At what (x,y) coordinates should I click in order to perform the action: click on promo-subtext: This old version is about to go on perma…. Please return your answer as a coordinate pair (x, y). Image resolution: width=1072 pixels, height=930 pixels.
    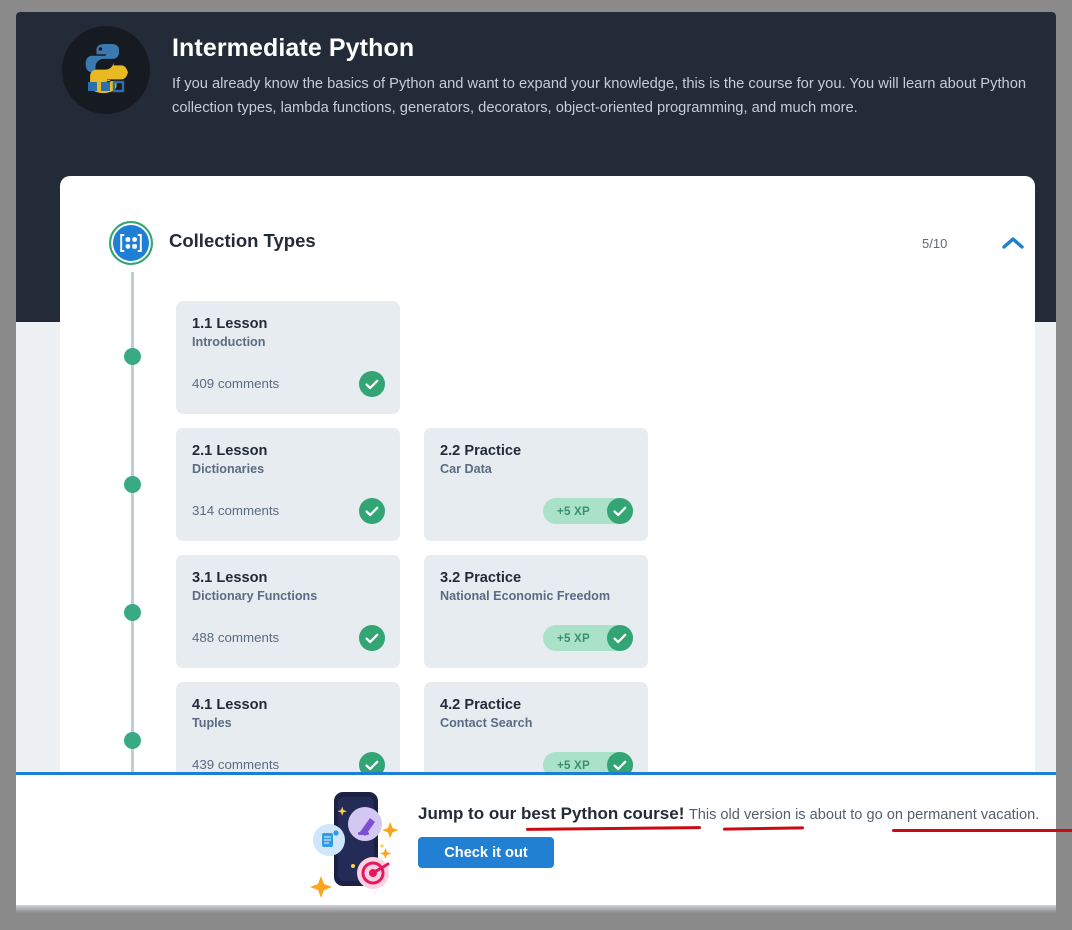
    Looking at the image, I should click on (880, 819).